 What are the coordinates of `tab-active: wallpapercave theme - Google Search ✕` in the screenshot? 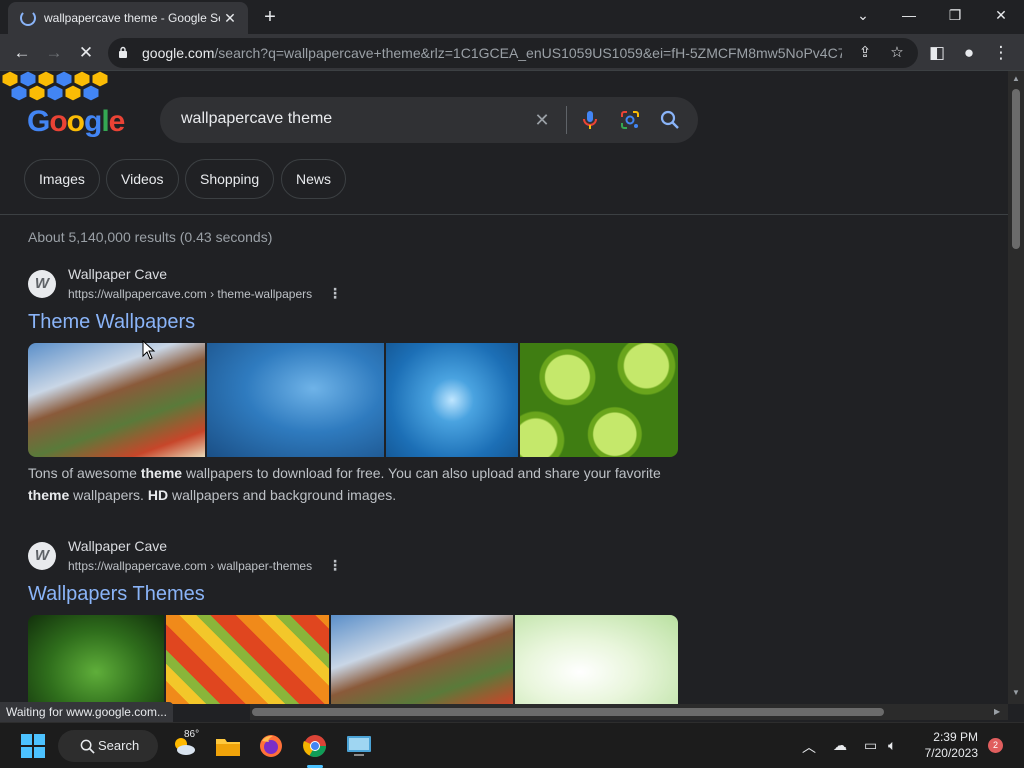 It's located at (128, 18).